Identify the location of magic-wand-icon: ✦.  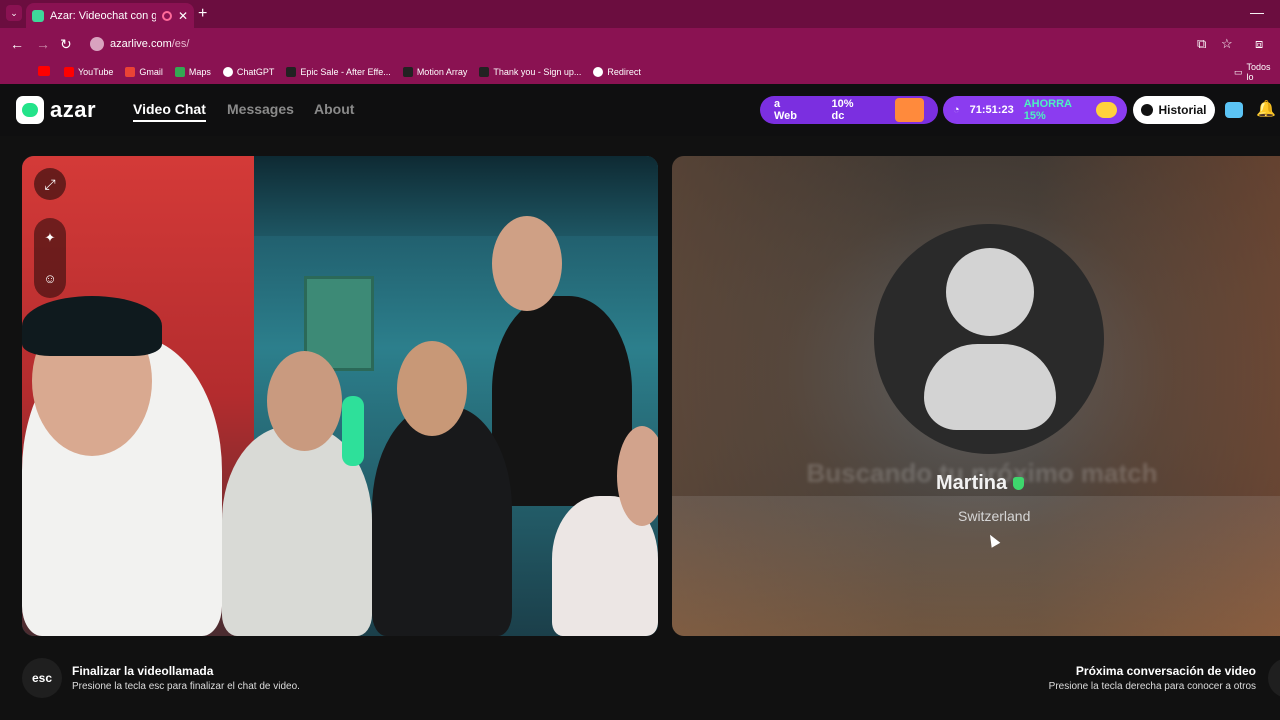
(50, 238).